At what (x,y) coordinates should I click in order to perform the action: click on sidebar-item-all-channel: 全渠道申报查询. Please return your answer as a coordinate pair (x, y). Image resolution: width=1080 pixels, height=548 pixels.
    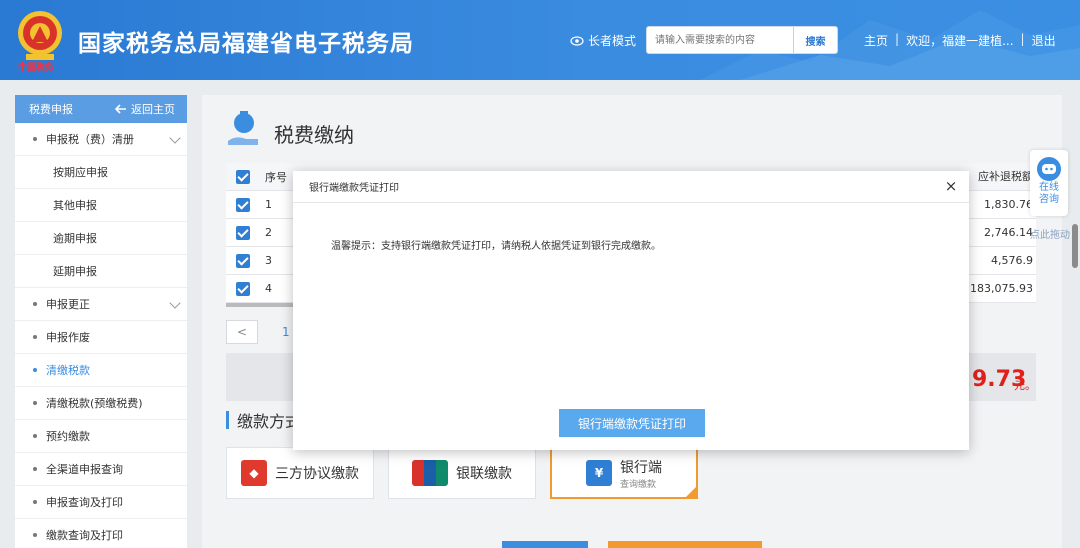
    Looking at the image, I should click on (101, 469).